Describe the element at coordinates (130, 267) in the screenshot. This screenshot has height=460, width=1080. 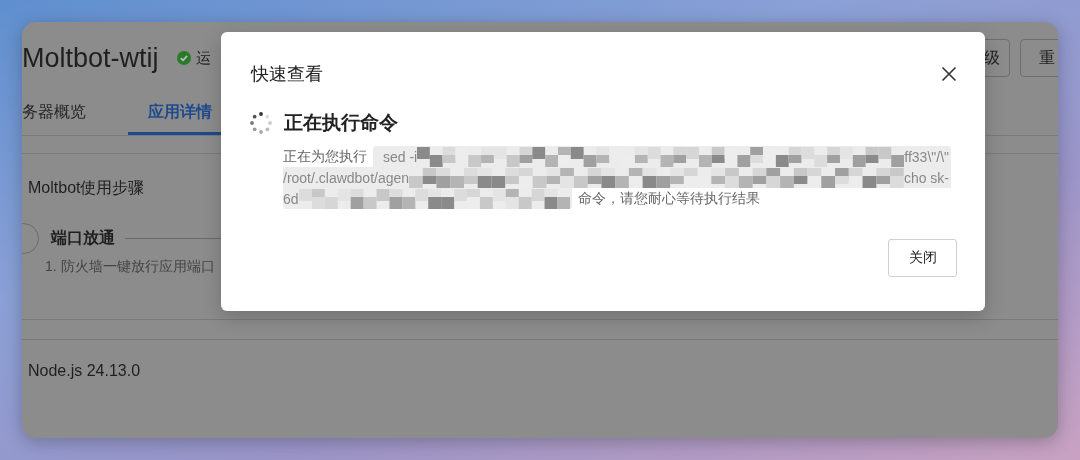
I see `step-description: 1. 防火墙一键放行应用端口` at that location.